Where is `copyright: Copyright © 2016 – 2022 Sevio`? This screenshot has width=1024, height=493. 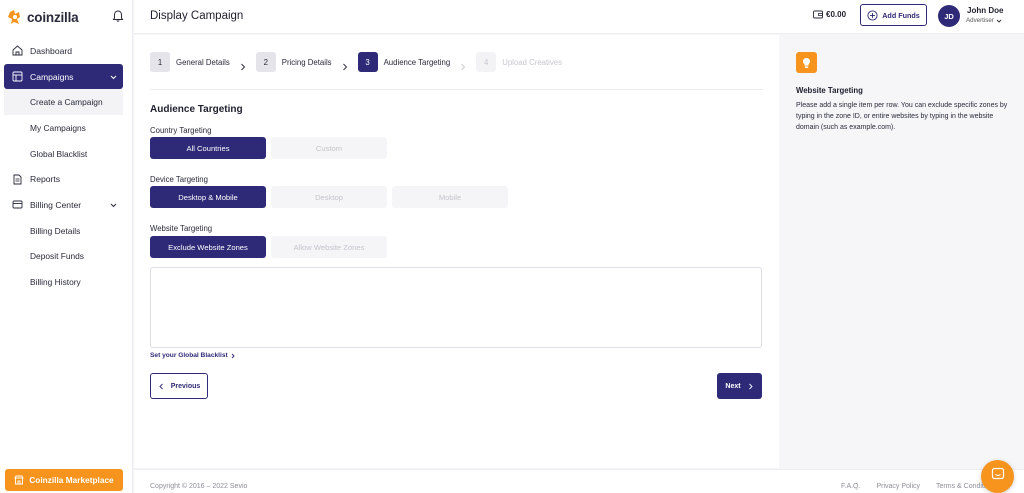 copyright: Copyright © 2016 – 2022 Sevio is located at coordinates (199, 486).